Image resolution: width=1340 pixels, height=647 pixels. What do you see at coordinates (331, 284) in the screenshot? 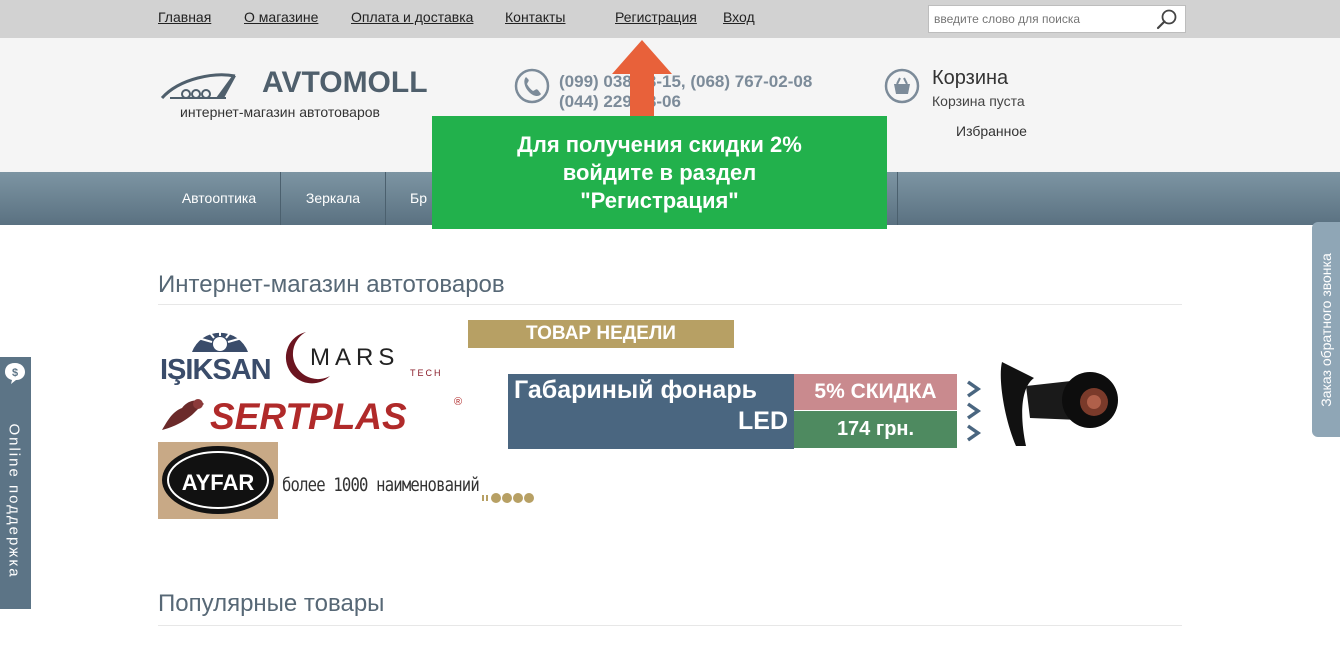
I see `page-title: Интернет-магазин автотоваров` at bounding box center [331, 284].